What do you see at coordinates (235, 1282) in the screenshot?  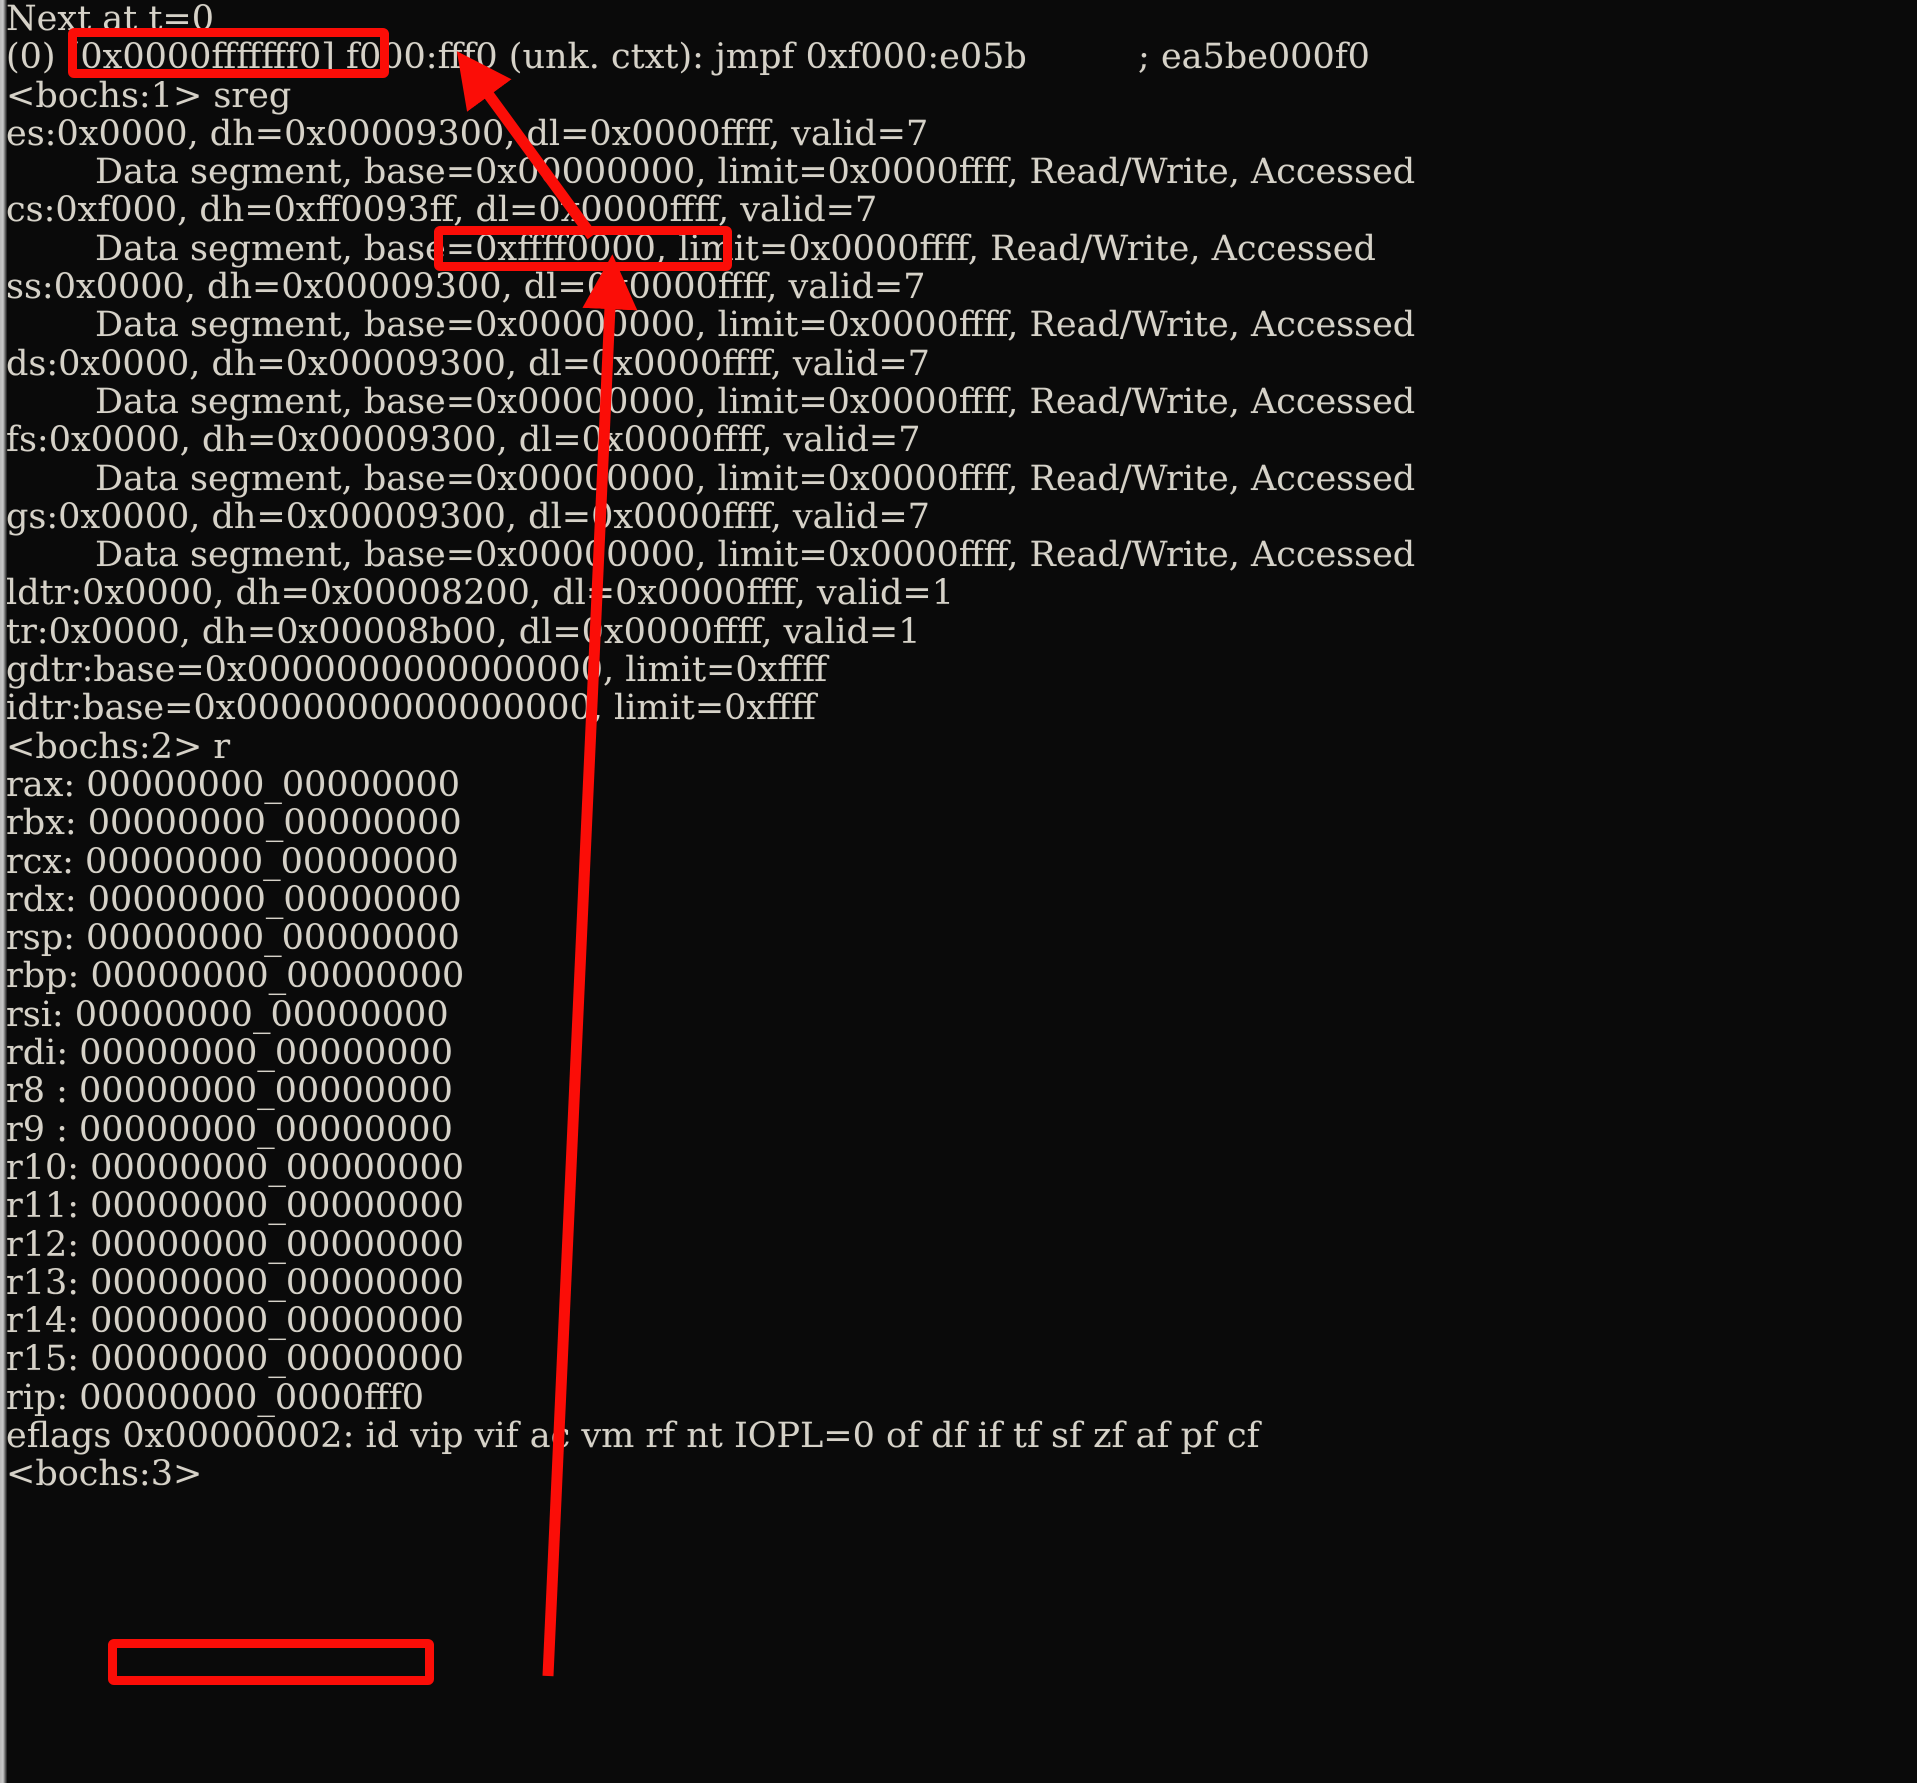 I see `terminal-line: r13: 00000000_00000000` at bounding box center [235, 1282].